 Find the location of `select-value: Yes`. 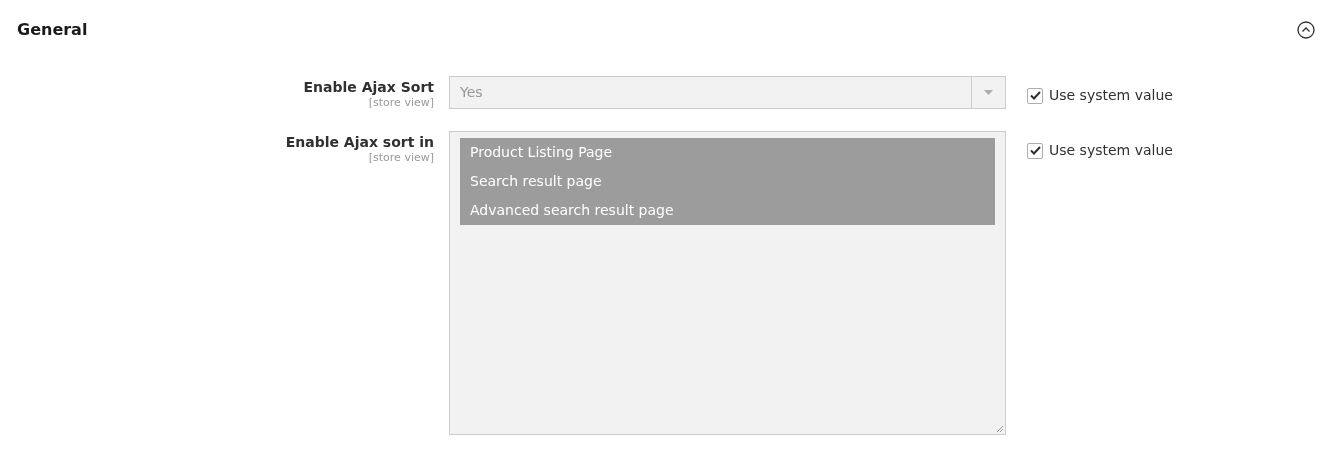

select-value: Yes is located at coordinates (471, 92).